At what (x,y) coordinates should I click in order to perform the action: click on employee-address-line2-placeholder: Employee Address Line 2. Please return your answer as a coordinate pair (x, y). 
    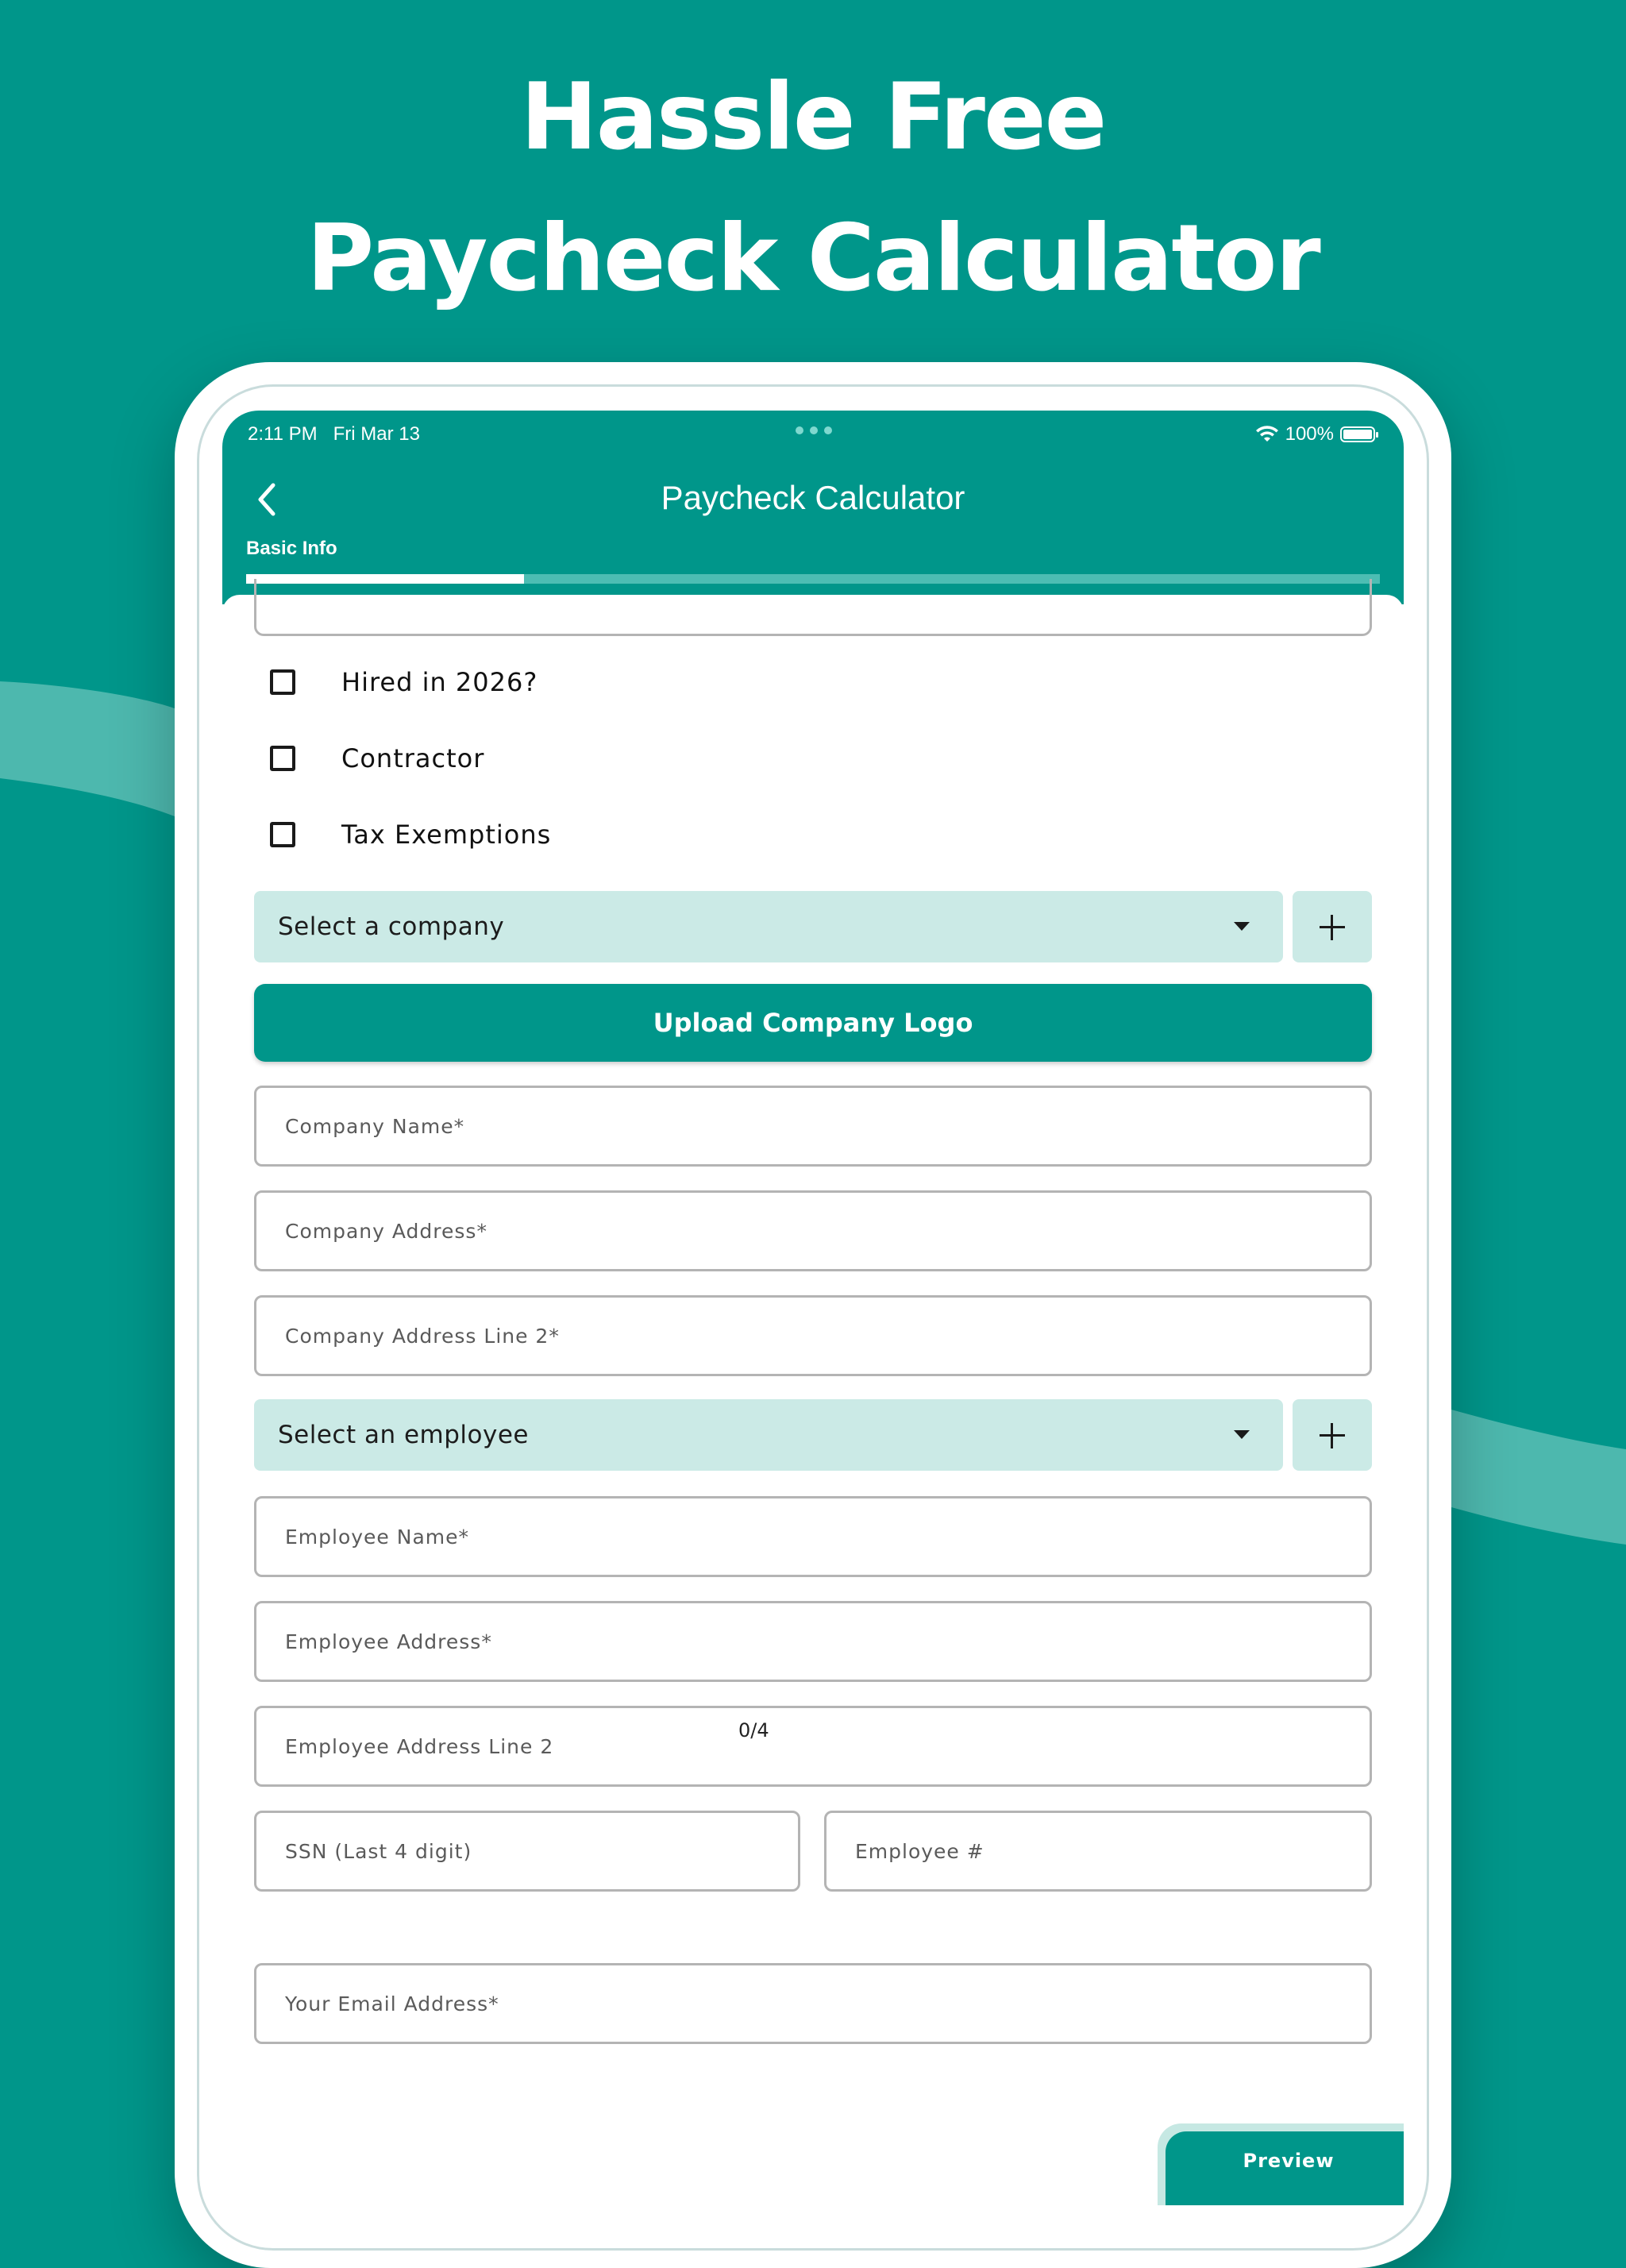
    Looking at the image, I should click on (419, 1746).